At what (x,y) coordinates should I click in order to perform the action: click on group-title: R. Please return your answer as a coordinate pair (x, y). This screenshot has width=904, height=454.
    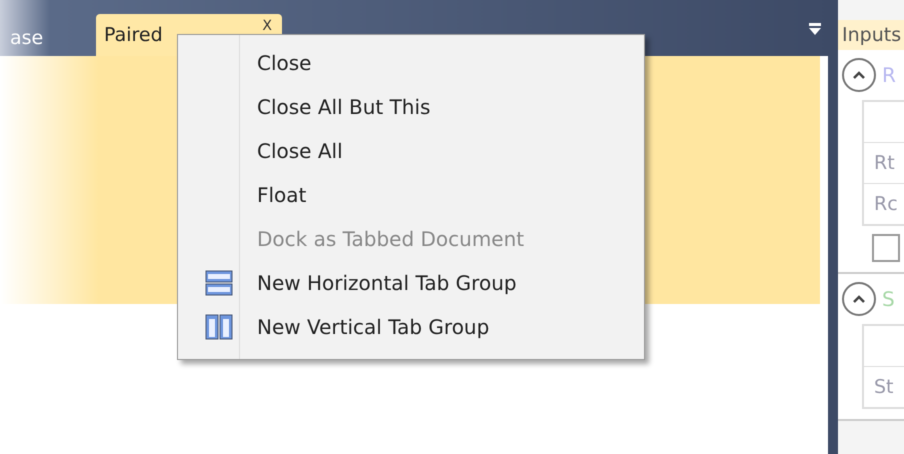
    Looking at the image, I should click on (889, 75).